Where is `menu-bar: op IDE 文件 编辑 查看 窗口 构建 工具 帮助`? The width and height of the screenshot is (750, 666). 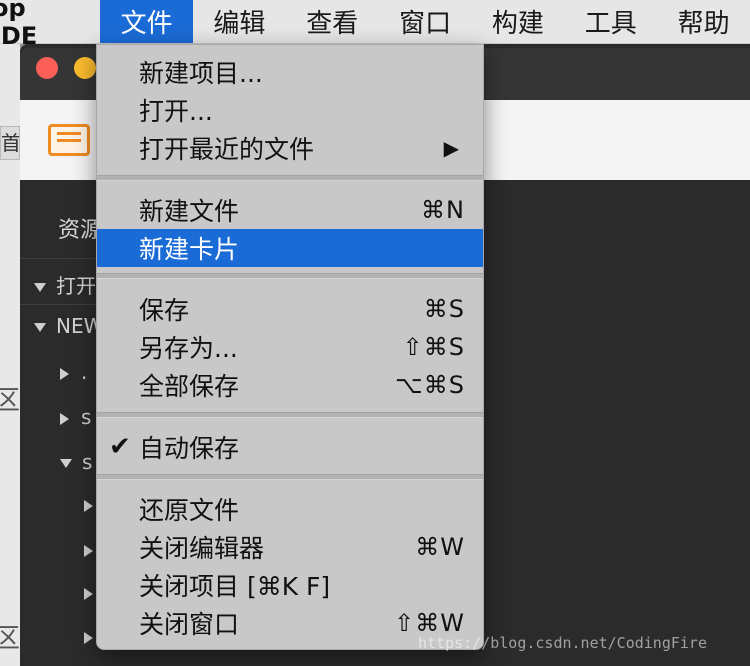
menu-bar: op IDE 文件 编辑 查看 窗口 构建 工具 帮助 is located at coordinates (375, 25).